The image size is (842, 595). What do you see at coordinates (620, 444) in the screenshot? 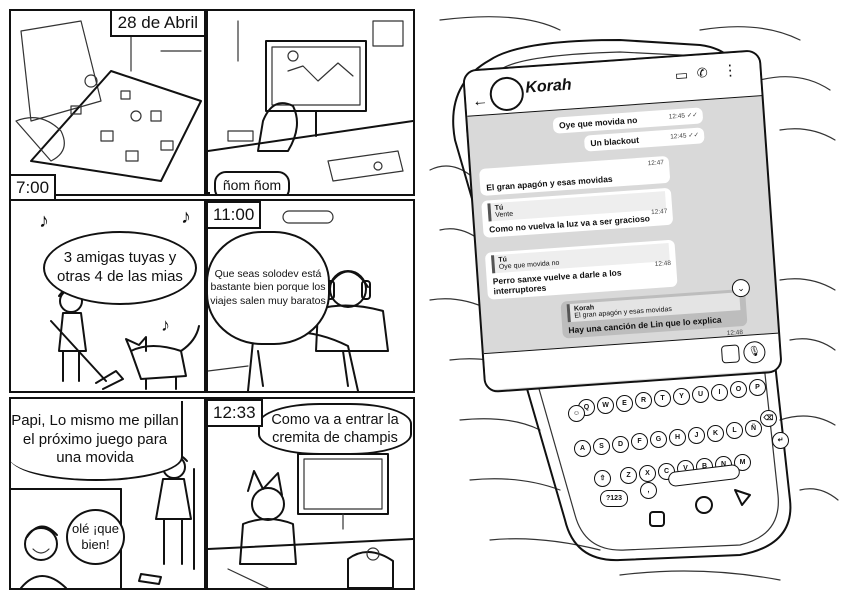
I see `key-d: D` at bounding box center [620, 444].